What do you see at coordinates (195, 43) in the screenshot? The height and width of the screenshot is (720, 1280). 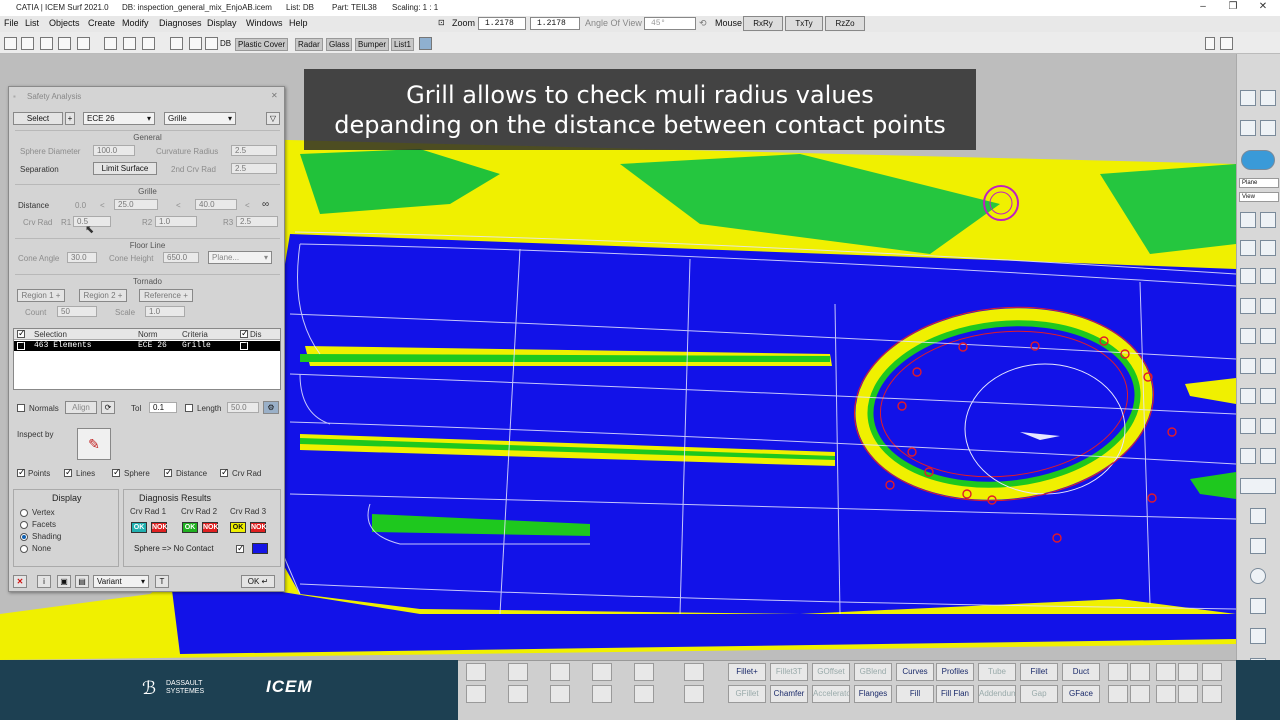 I see `grid-icon` at bounding box center [195, 43].